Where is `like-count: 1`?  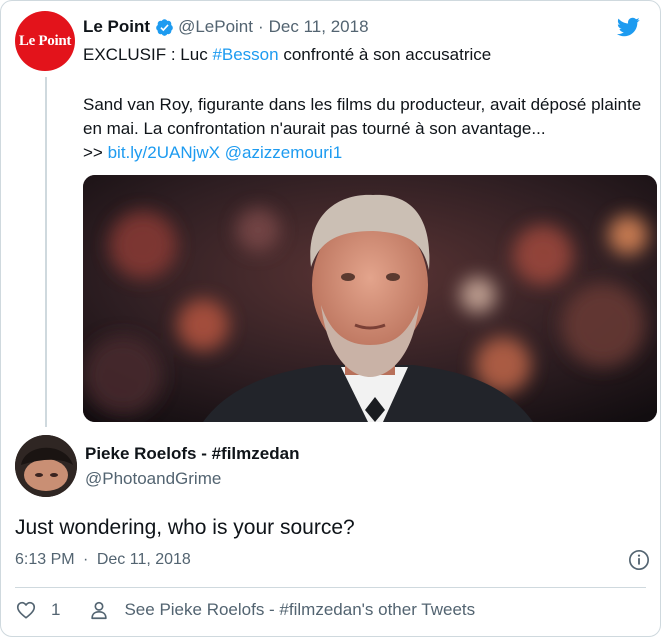 like-count: 1 is located at coordinates (56, 609).